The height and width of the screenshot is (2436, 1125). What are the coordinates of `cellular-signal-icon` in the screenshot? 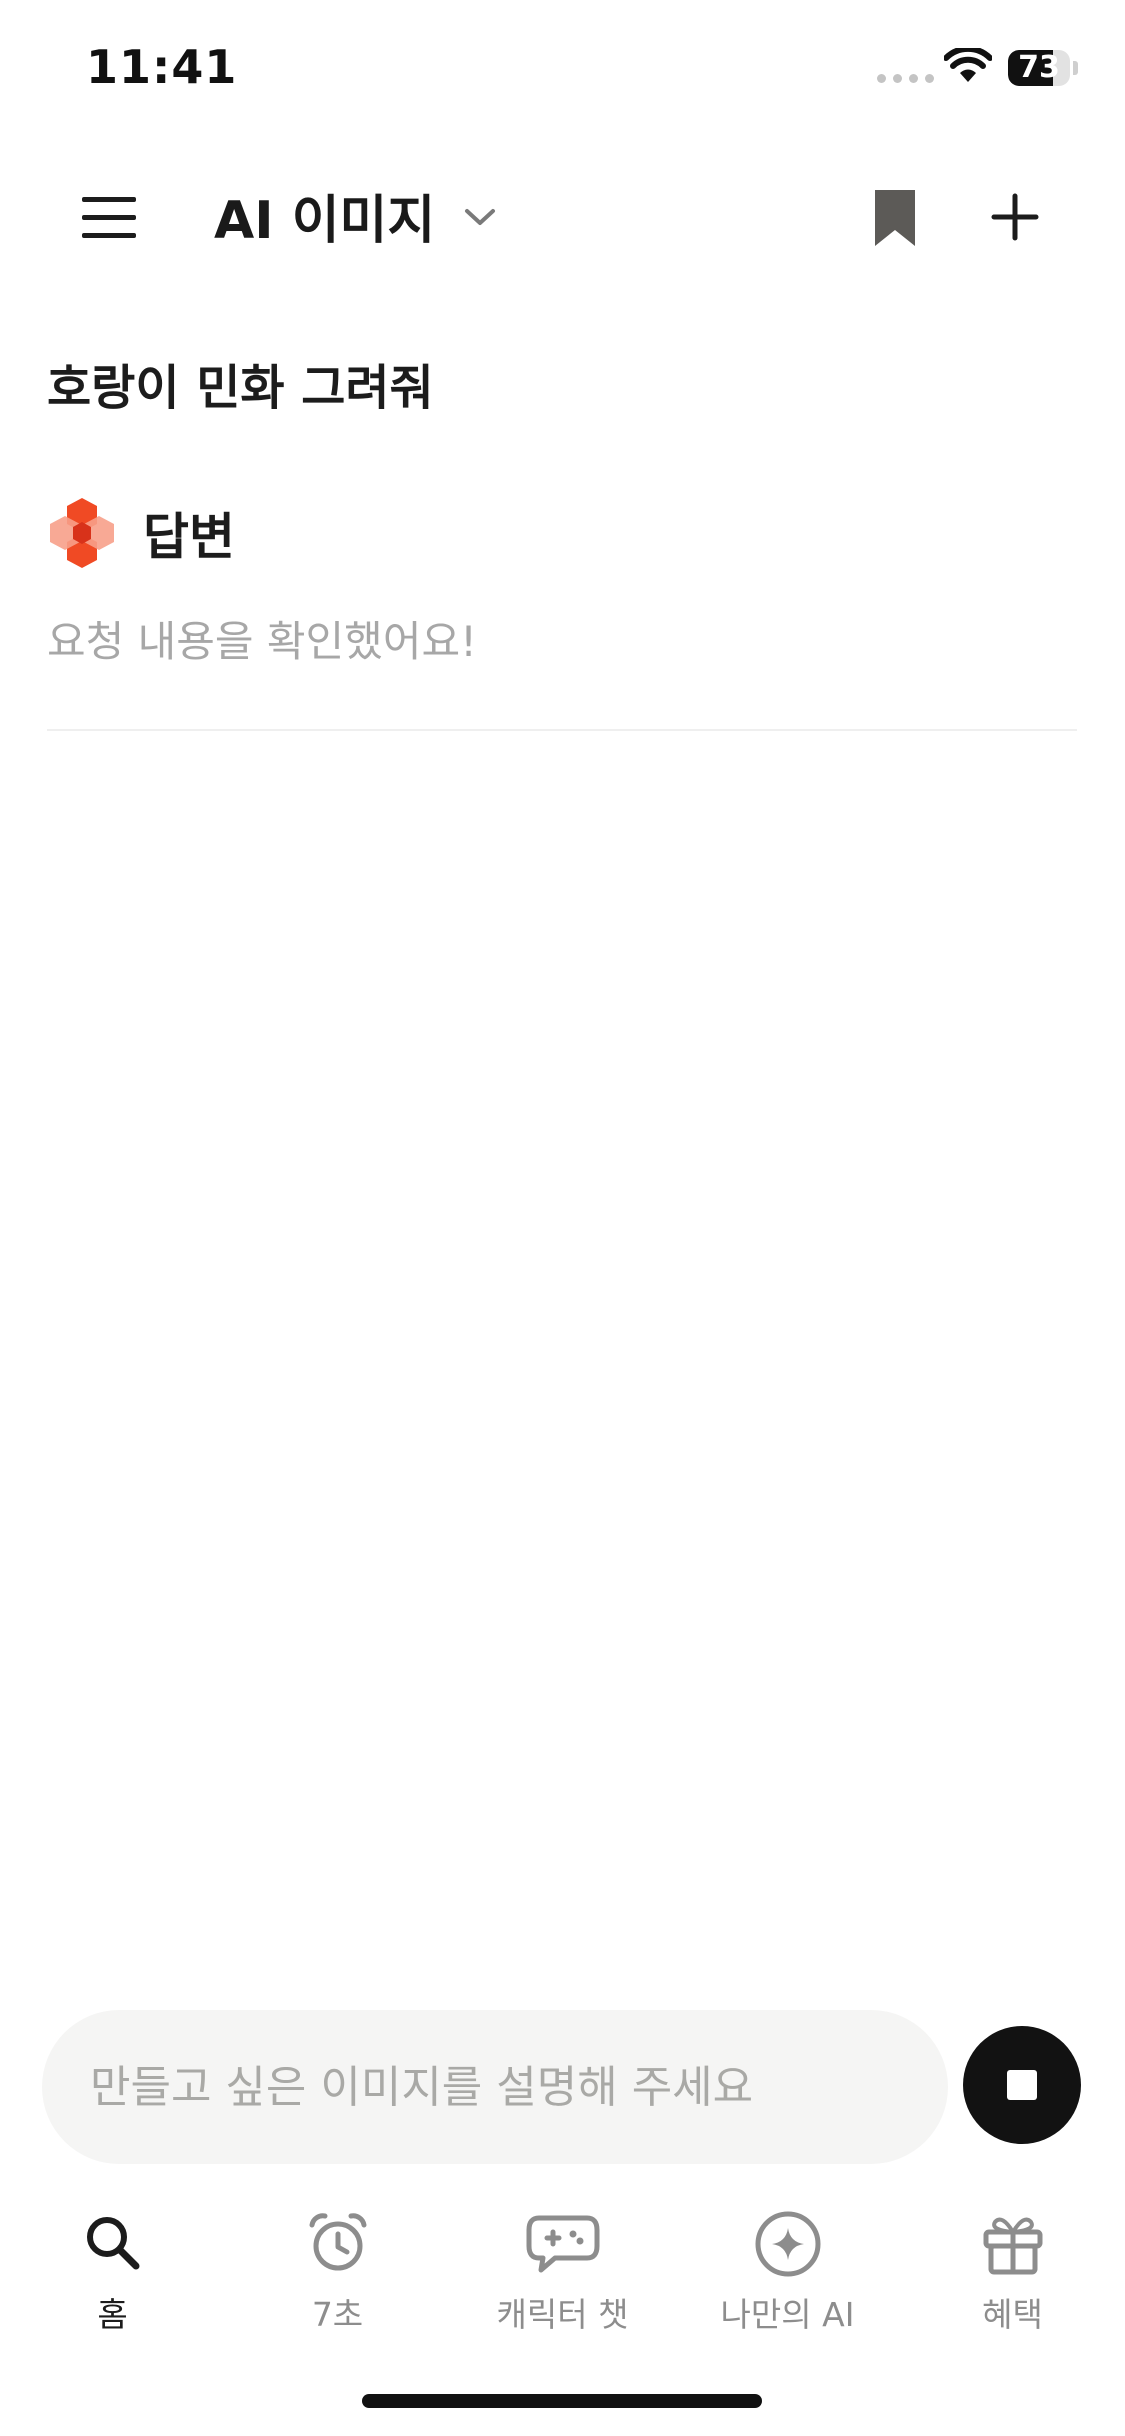 It's located at (905, 78).